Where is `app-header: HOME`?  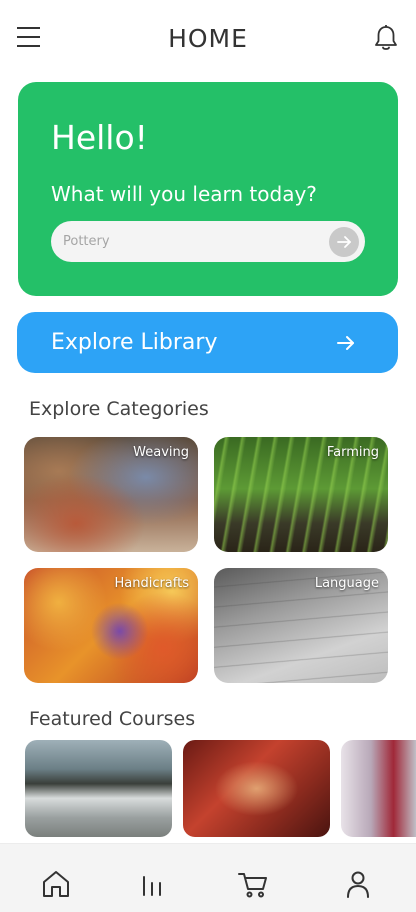
app-header: HOME is located at coordinates (208, 39).